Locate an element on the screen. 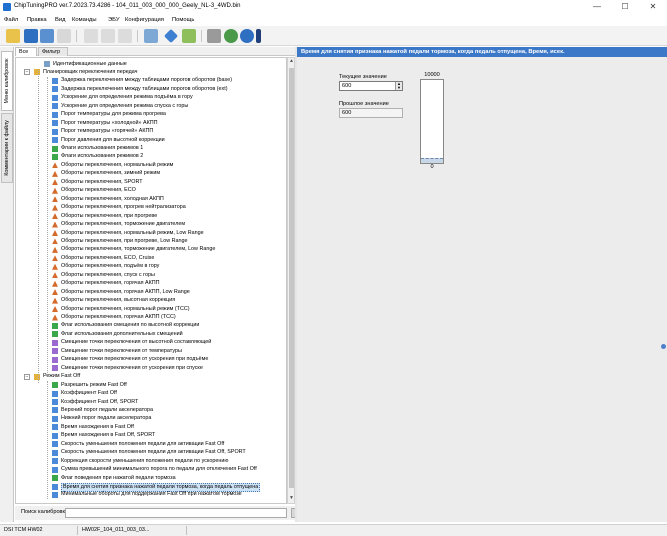 Image resolution: width=667 pixels, height=536 pixels. tree-item: Обороты переключения, холодная АКПП is located at coordinates (151, 199).